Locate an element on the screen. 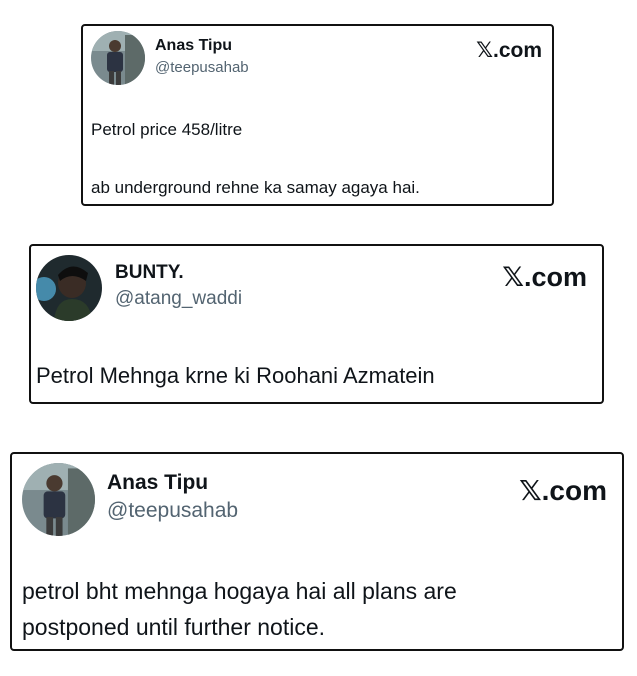 The image size is (637, 676). post-text-line-2: ab underground rehne ka samay agaya hai. is located at coordinates (255, 187).